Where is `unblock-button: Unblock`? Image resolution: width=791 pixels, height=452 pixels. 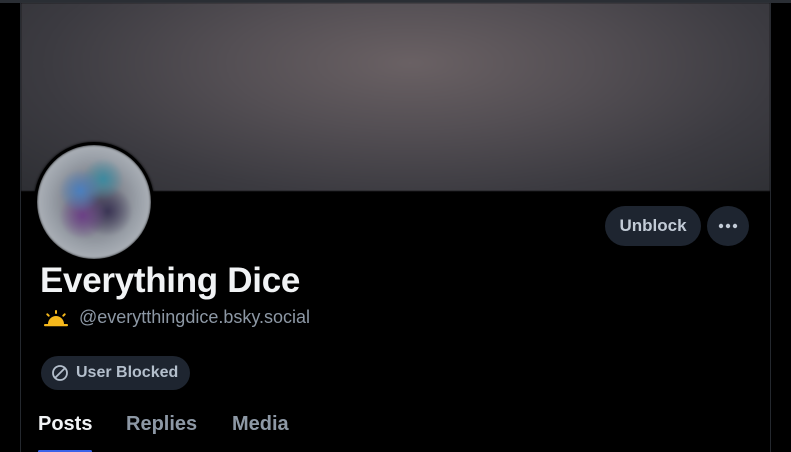
unblock-button: Unblock is located at coordinates (653, 226).